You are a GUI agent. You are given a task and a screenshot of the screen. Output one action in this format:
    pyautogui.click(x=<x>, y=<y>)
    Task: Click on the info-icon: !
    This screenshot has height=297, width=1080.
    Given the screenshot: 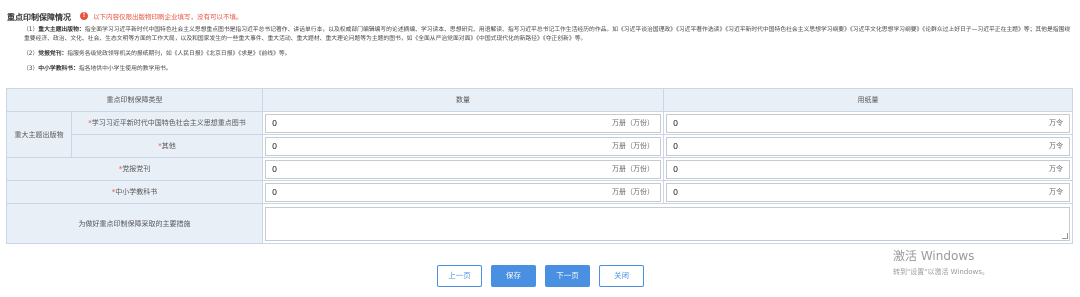 What is the action you would take?
    pyautogui.click(x=84, y=16)
    